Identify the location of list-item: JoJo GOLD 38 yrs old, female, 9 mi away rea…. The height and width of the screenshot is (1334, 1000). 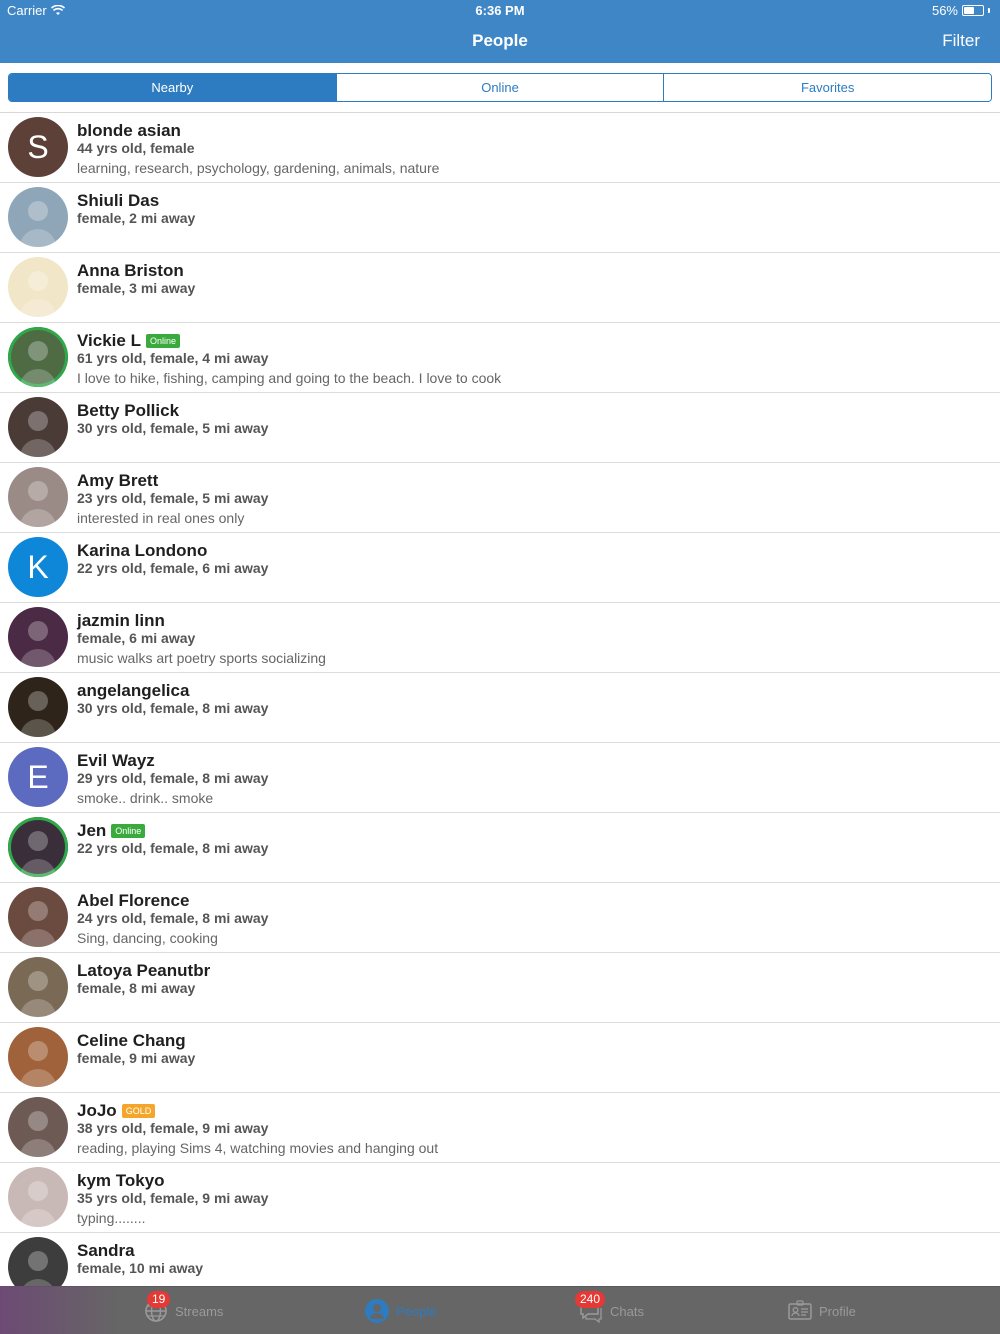
(500, 1128).